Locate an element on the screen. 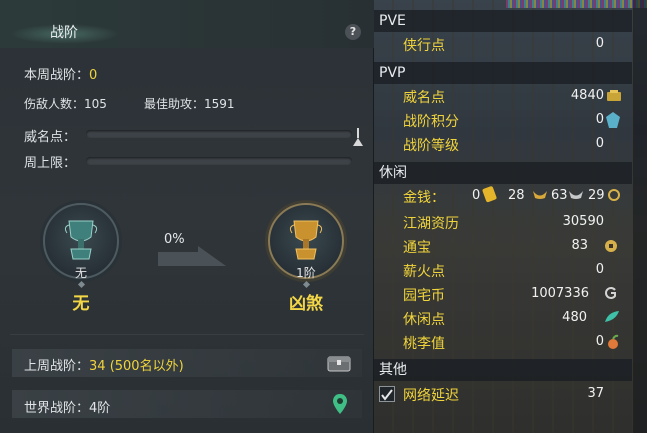 The width and height of the screenshot is (647, 433). kills-label: 伤敌人数： is located at coordinates (54, 104).